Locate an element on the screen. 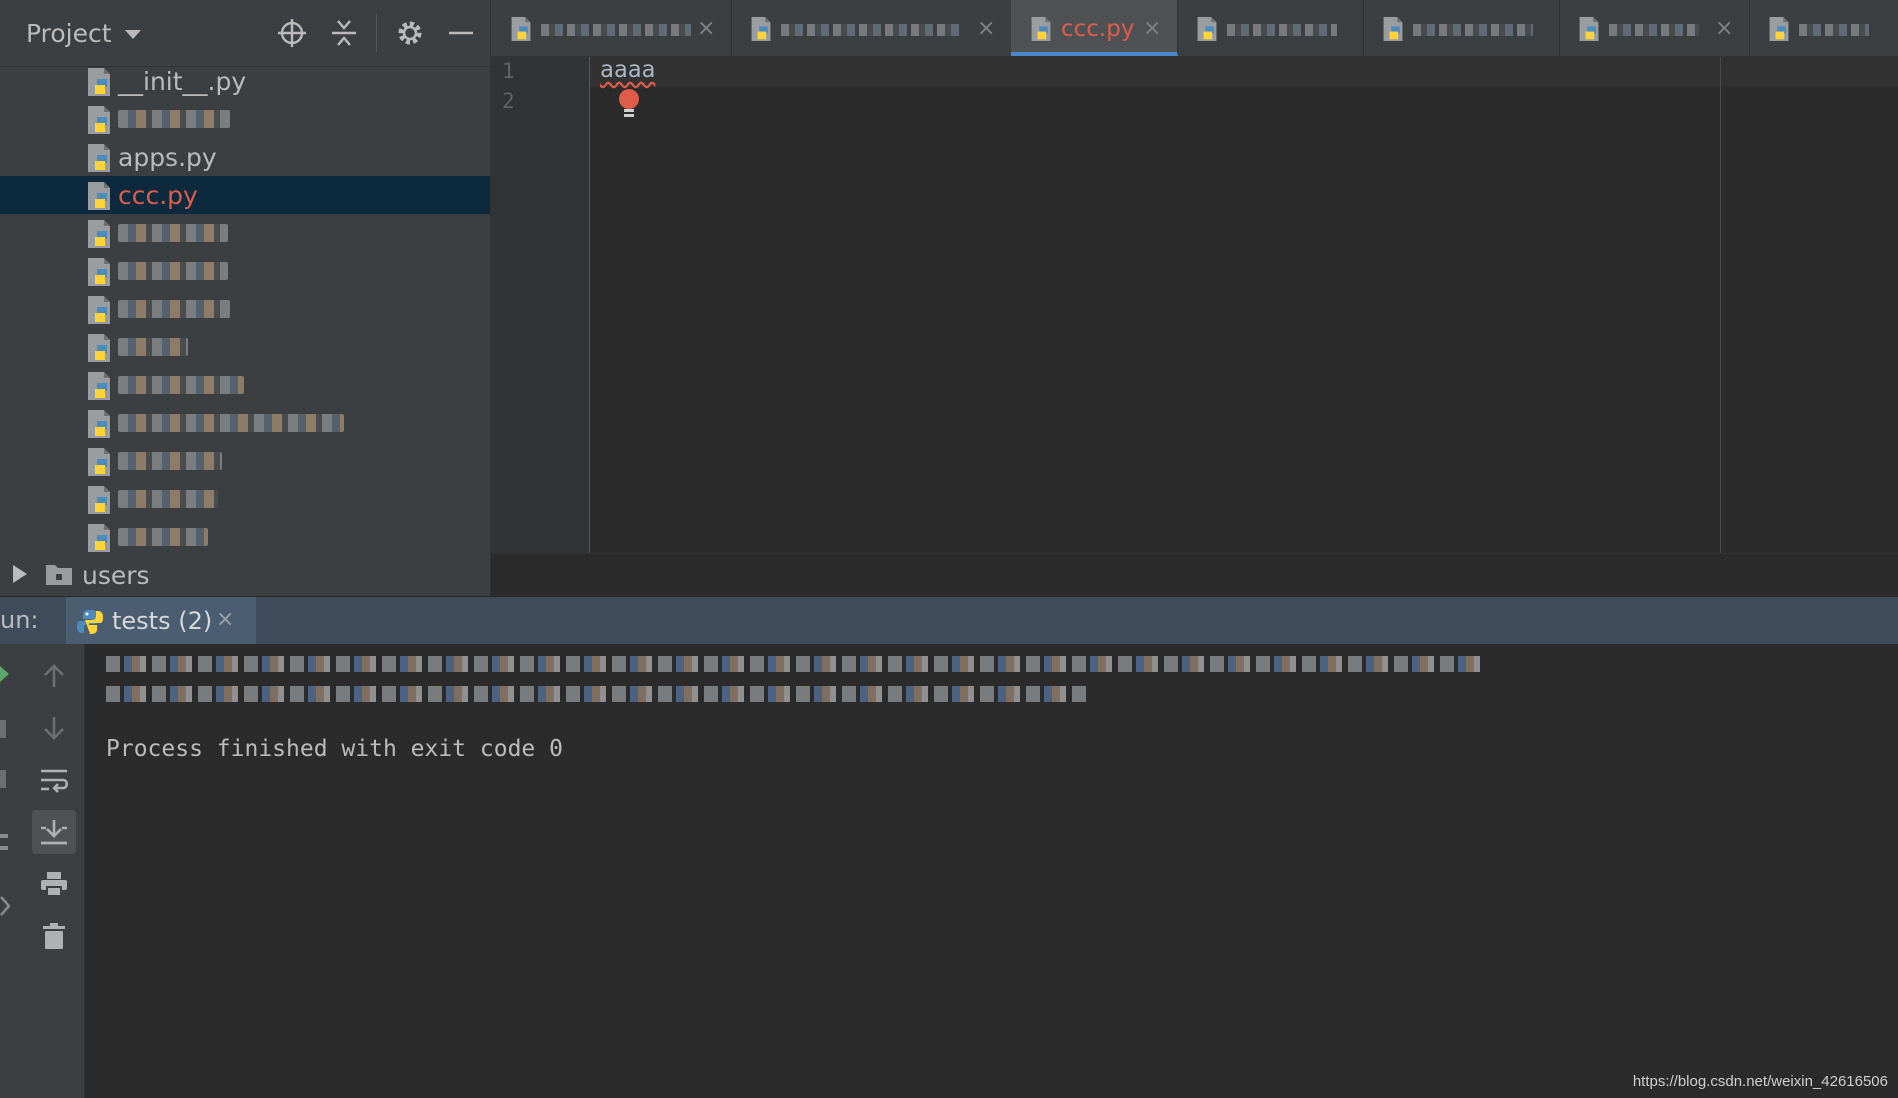 Image resolution: width=1898 pixels, height=1098 pixels. scroll-to-end-icon is located at coordinates (54, 832).